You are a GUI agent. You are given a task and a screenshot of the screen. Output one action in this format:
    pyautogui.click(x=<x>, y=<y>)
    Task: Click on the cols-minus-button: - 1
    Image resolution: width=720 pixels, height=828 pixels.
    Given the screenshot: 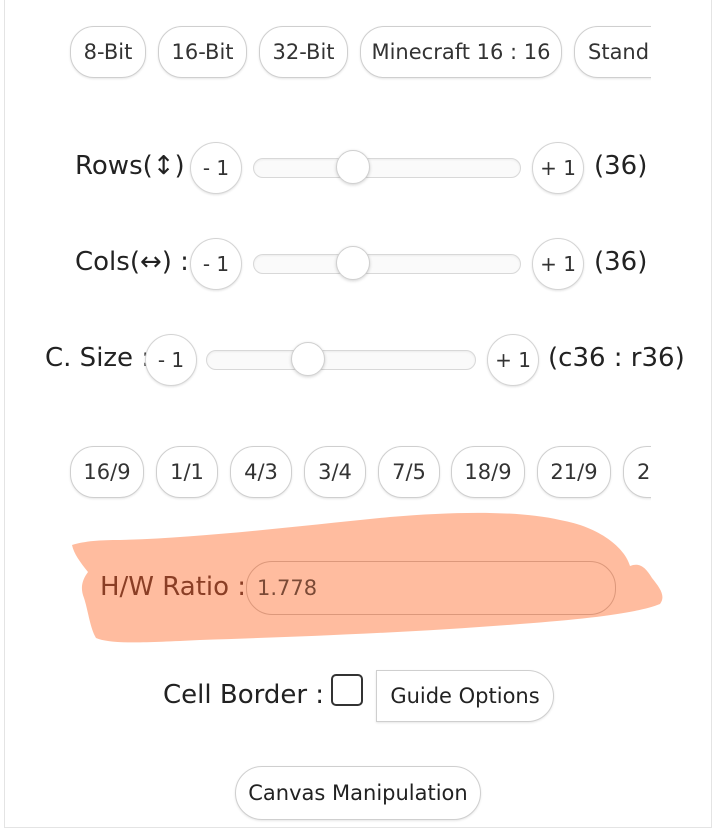 What is the action you would take?
    pyautogui.click(x=216, y=264)
    